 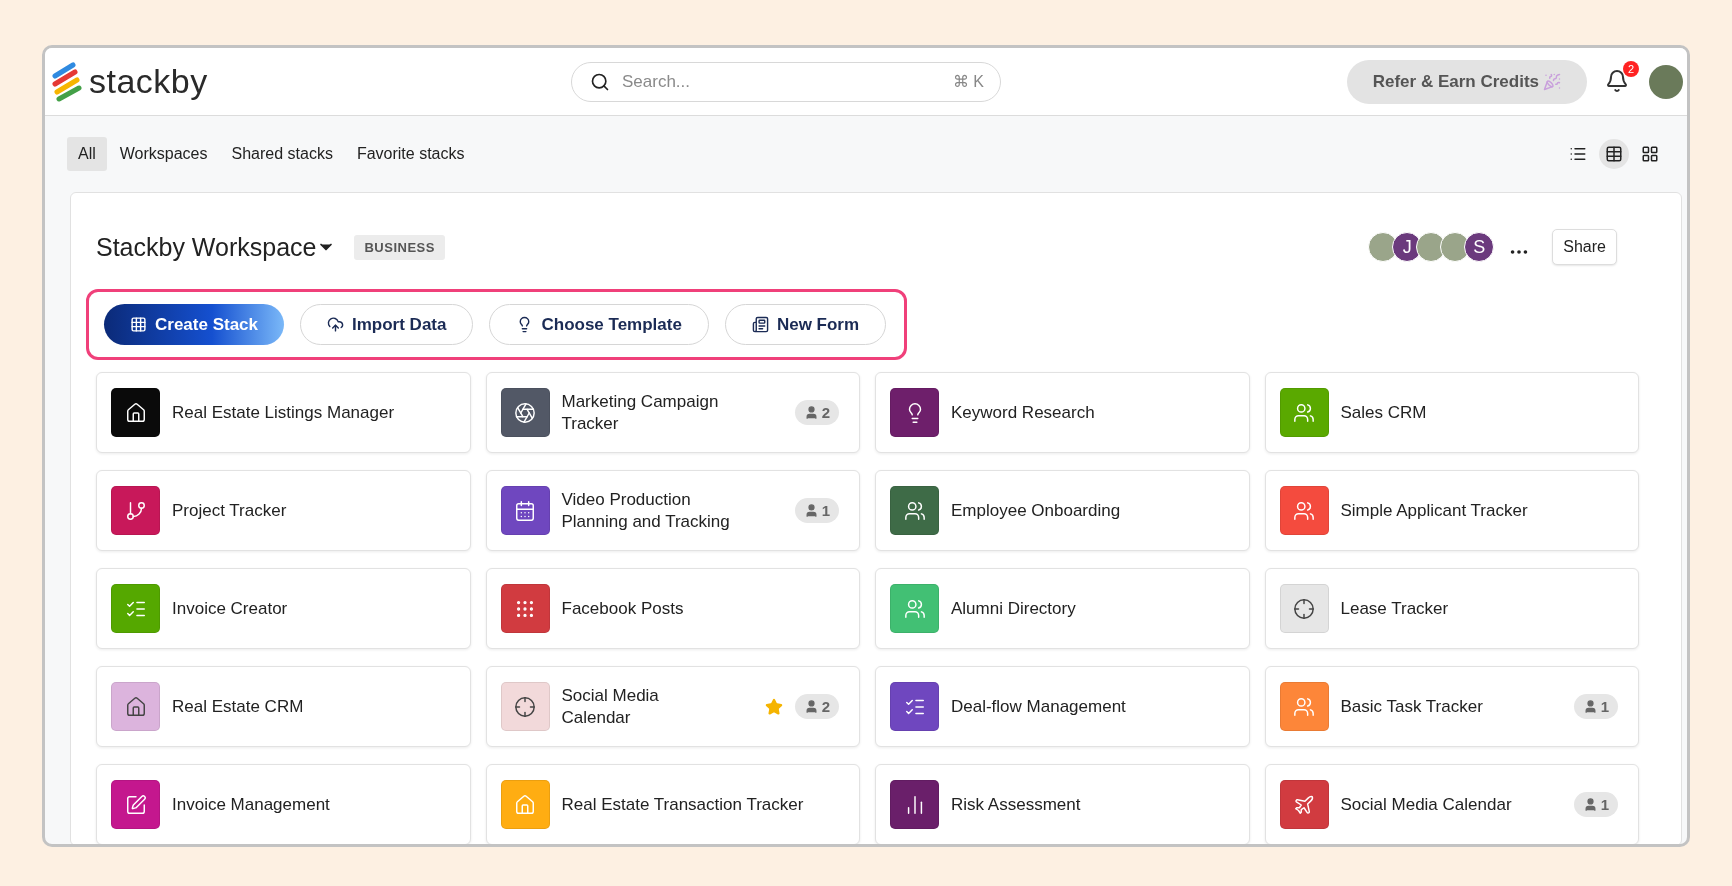 I want to click on stack-name: Real Estate Transaction Tracker, so click(x=683, y=804).